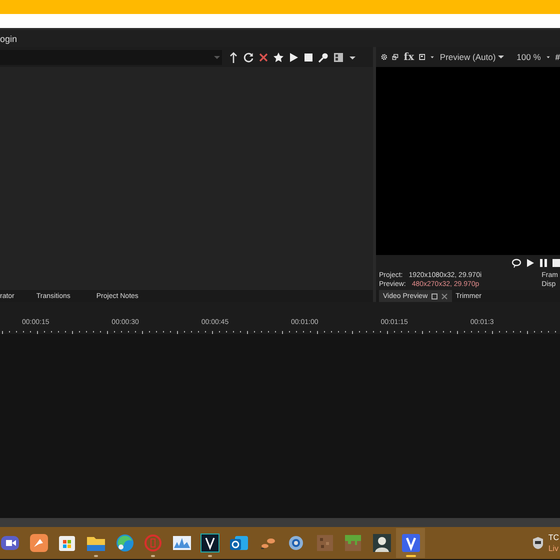 The height and width of the screenshot is (560, 560). What do you see at coordinates (280, 522) in the screenshot?
I see `horizontal-scrollbar` at bounding box center [280, 522].